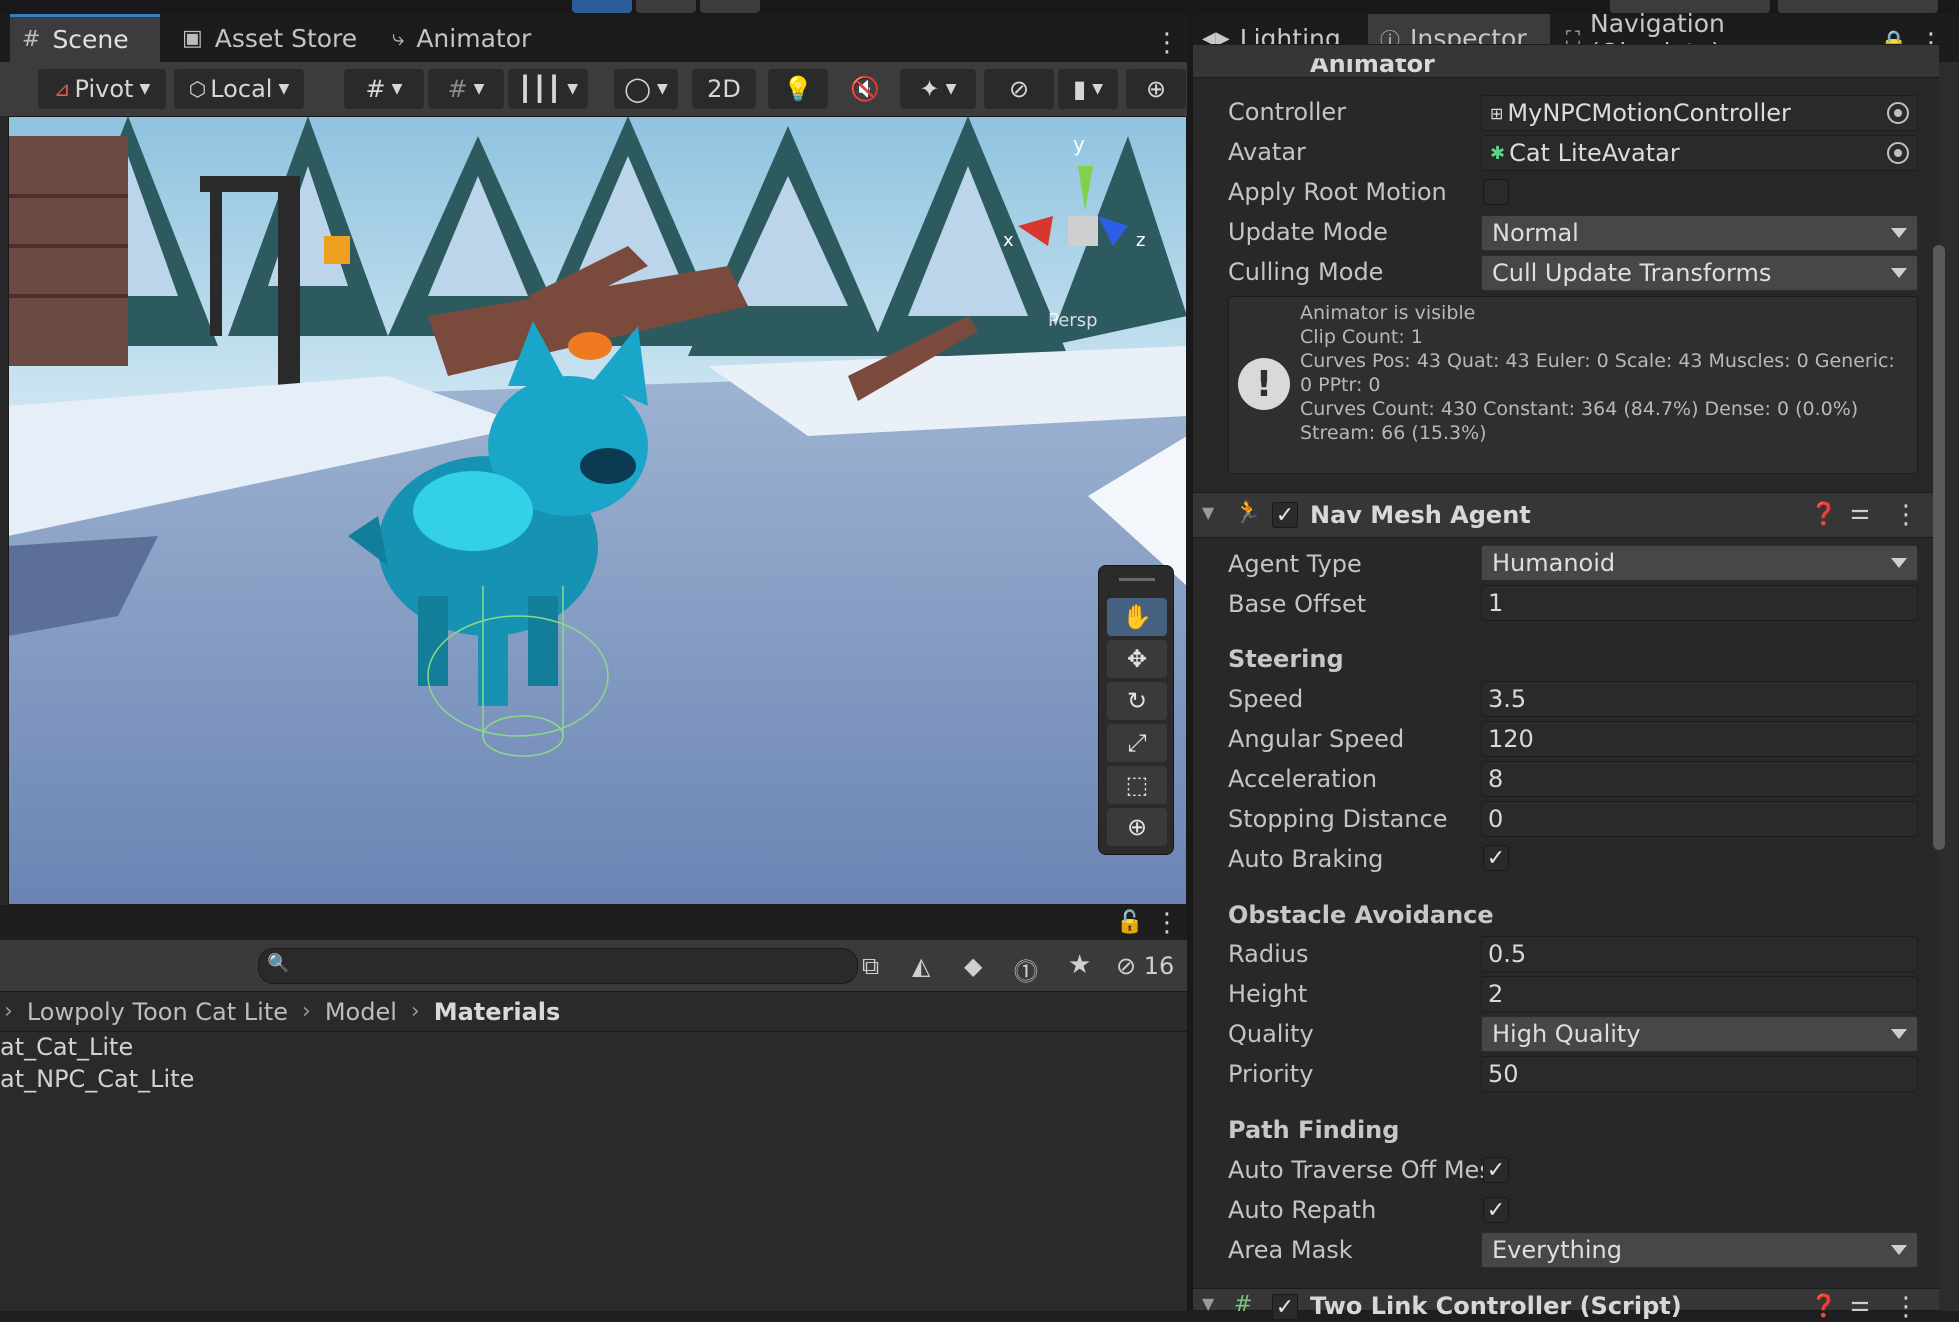 The height and width of the screenshot is (1322, 1959). Describe the element at coordinates (1699, 819) in the screenshot. I see `stopping-distance-field: 0` at that location.